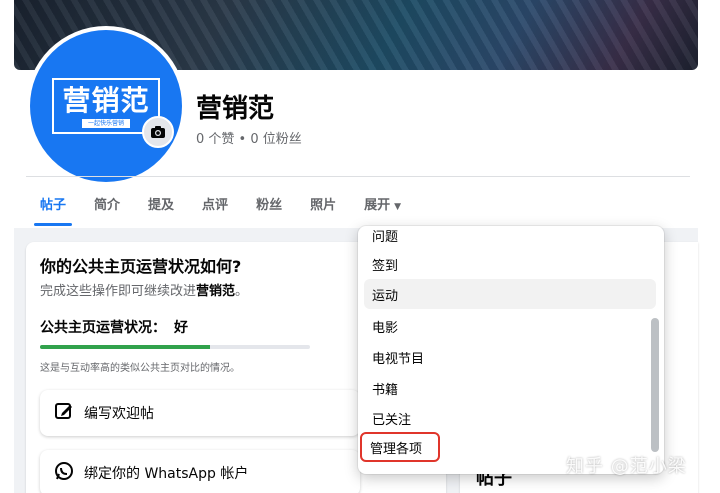 The height and width of the screenshot is (493, 720). Describe the element at coordinates (510, 326) in the screenshot. I see `menu-item-movies: 电影` at that location.